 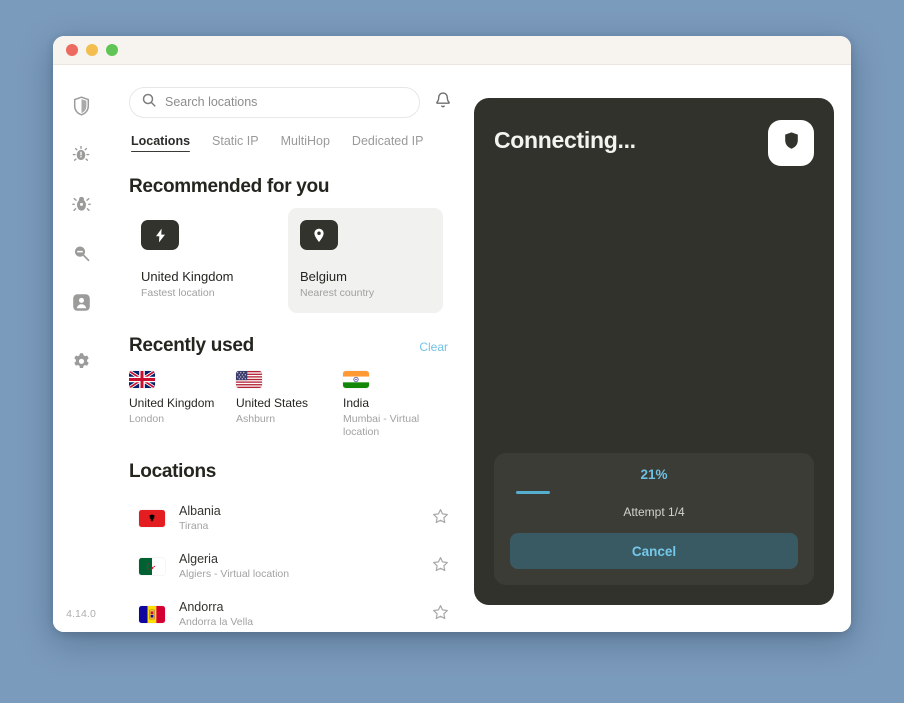 I want to click on close-window-button, so click(x=72, y=50).